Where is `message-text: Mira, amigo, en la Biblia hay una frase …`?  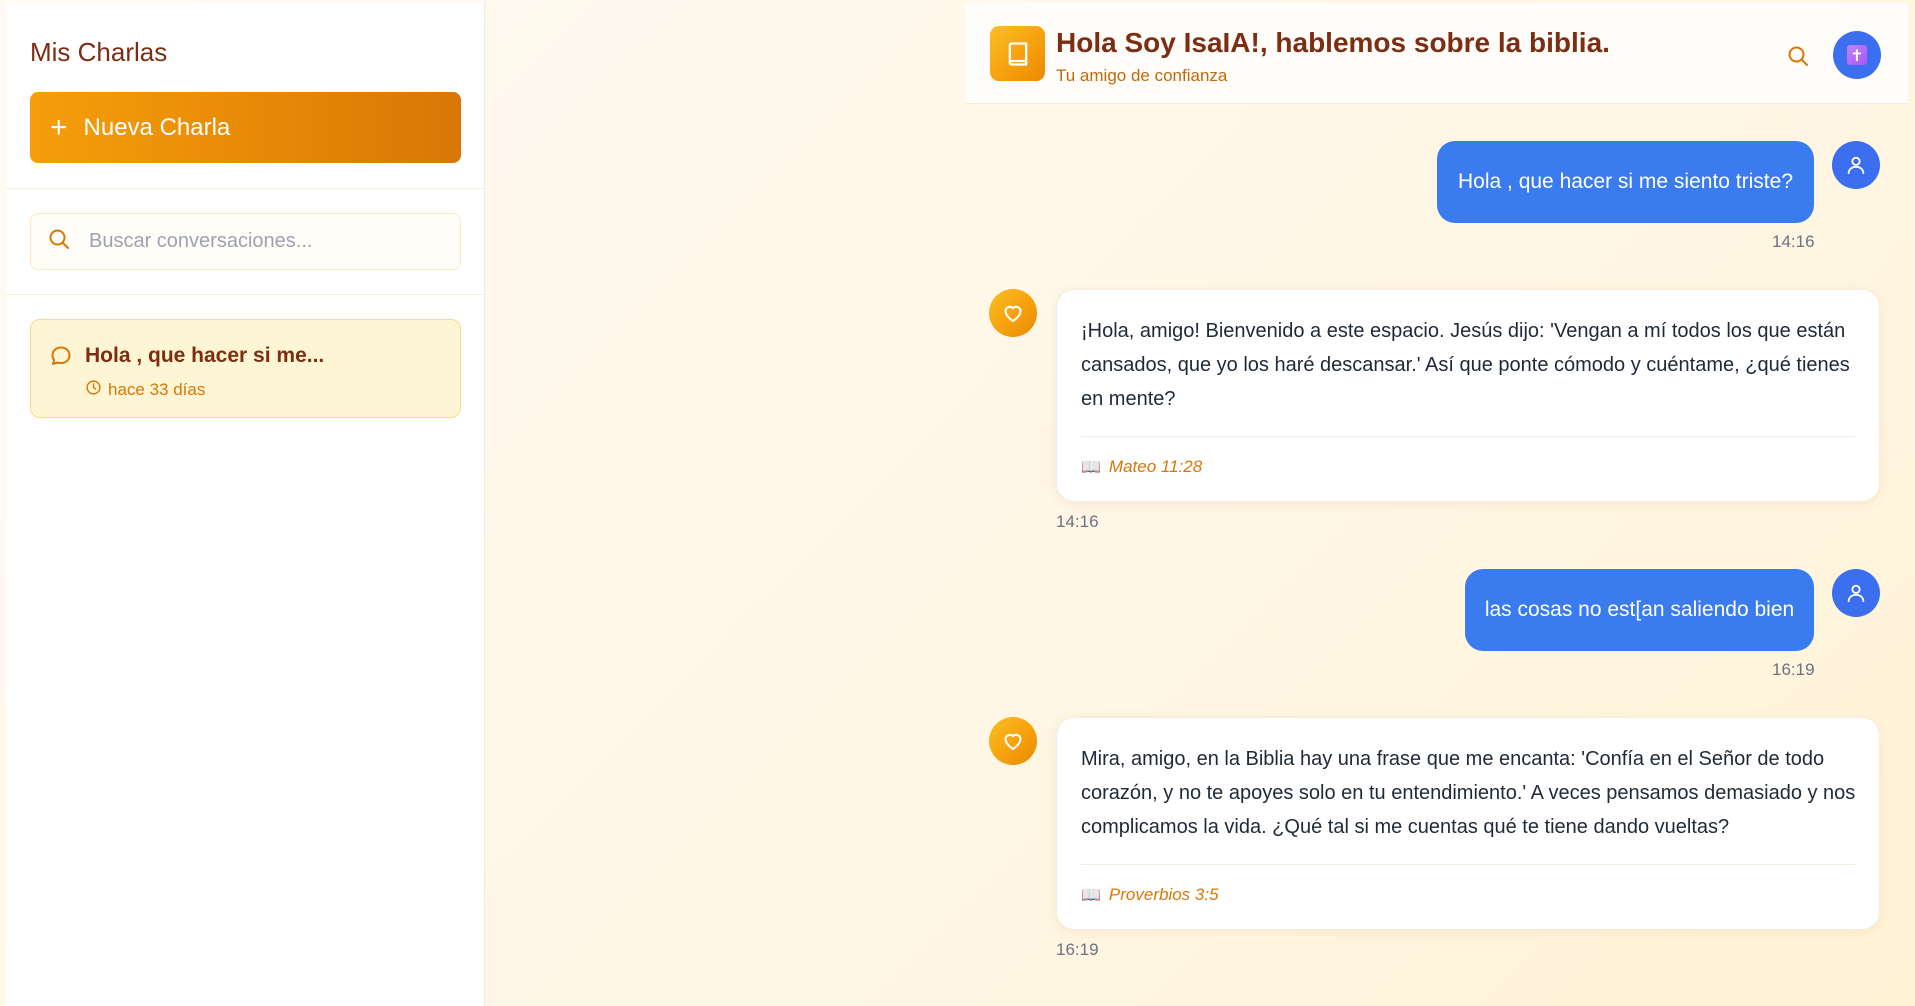
message-text: Mira, amigo, en la Biblia hay una frase … is located at coordinates (1468, 793).